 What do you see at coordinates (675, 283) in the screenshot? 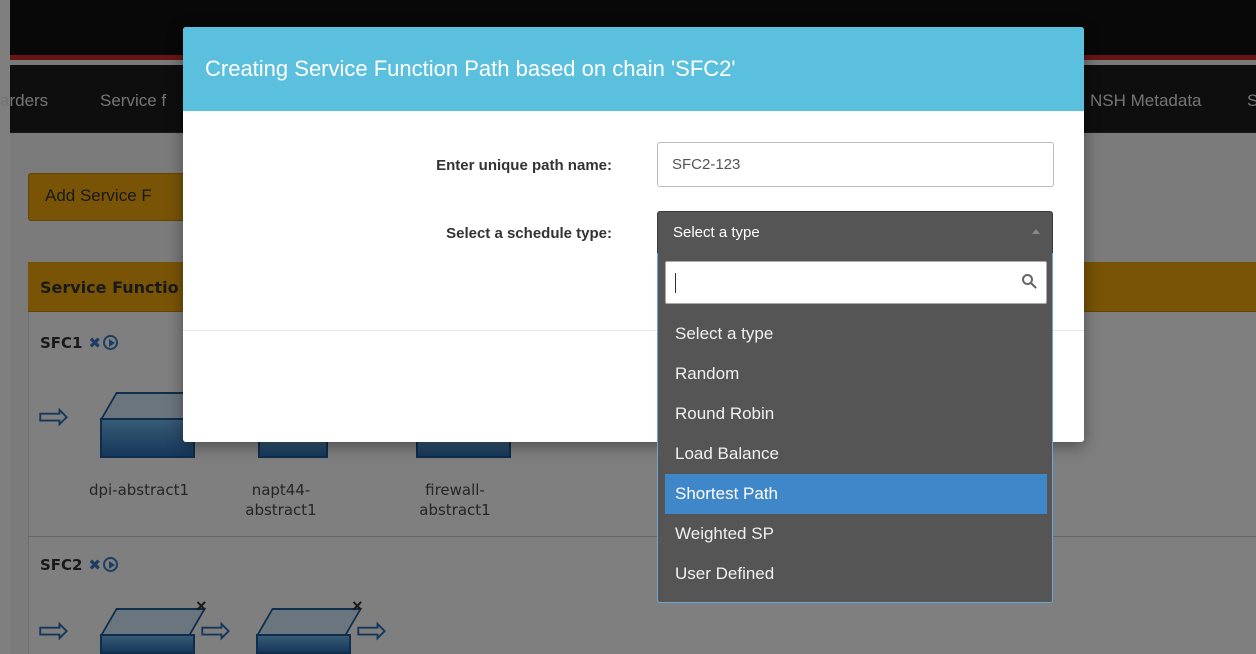
I see `text-cursor` at bounding box center [675, 283].